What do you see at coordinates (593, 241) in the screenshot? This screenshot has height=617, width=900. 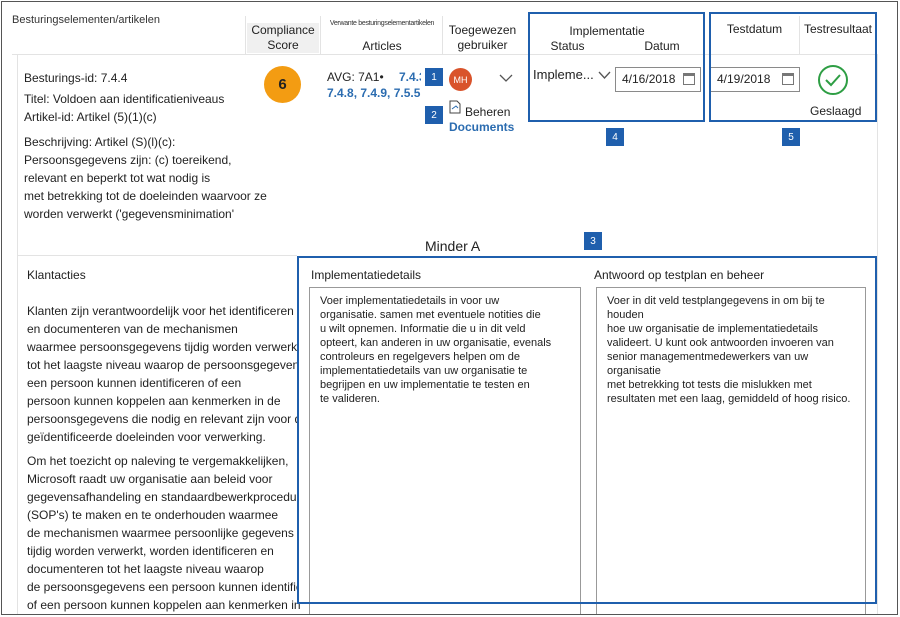 I see `callout-3: 3` at bounding box center [593, 241].